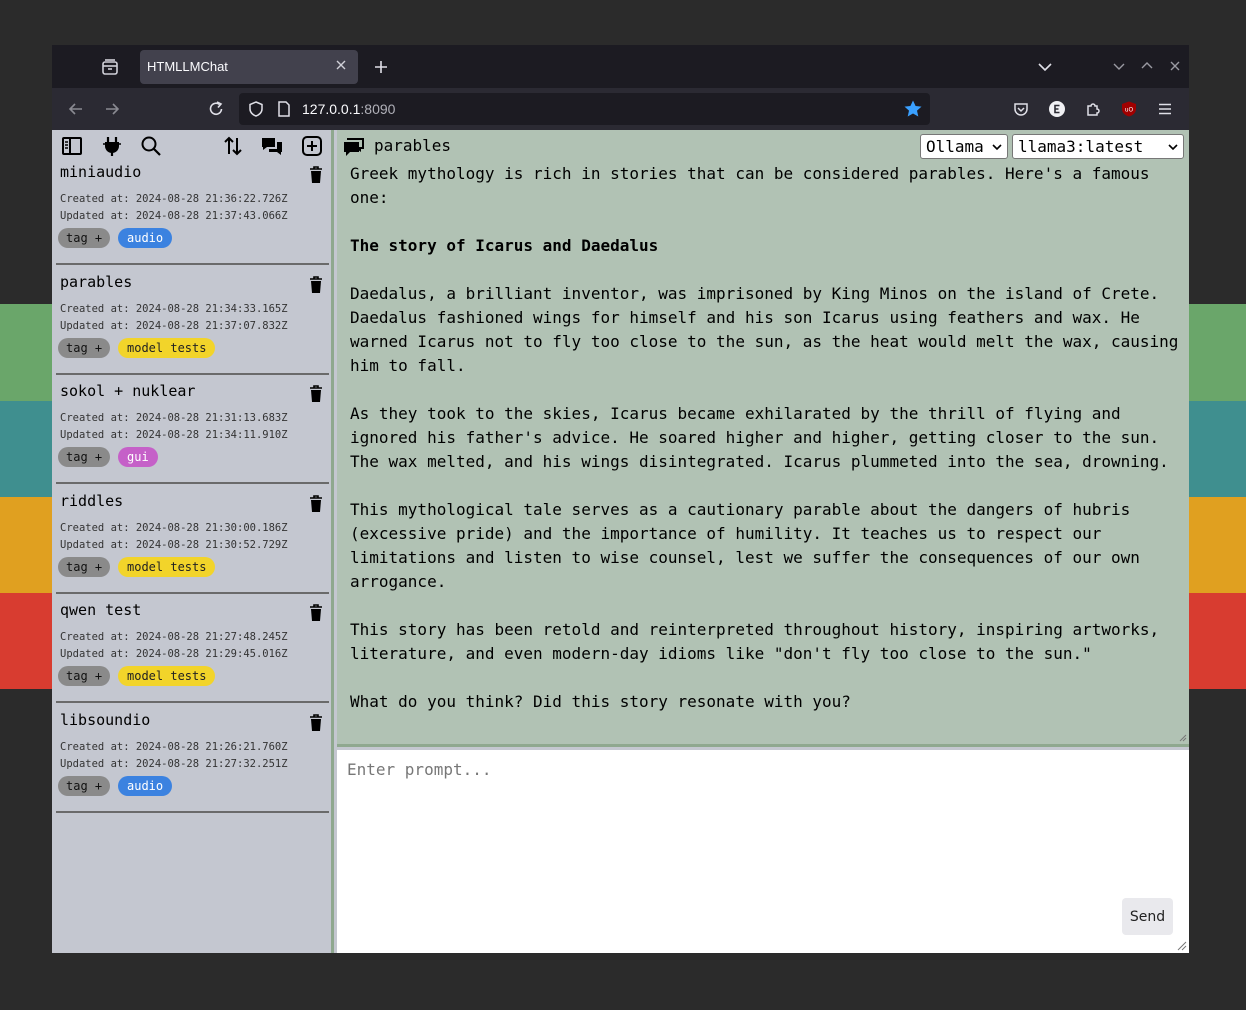 This screenshot has height=1010, width=1246. Describe the element at coordinates (216, 109) in the screenshot. I see `reload-icon` at that location.